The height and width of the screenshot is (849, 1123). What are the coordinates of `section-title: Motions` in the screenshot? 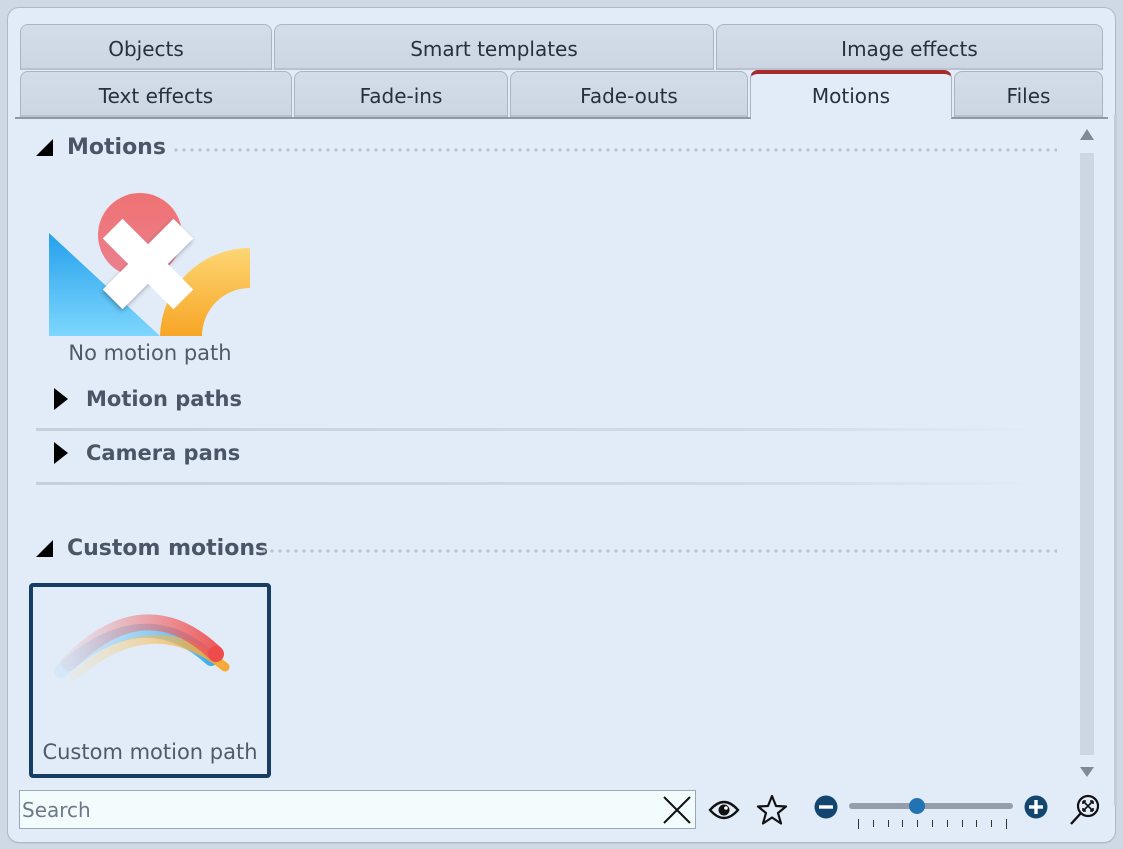 It's located at (116, 147).